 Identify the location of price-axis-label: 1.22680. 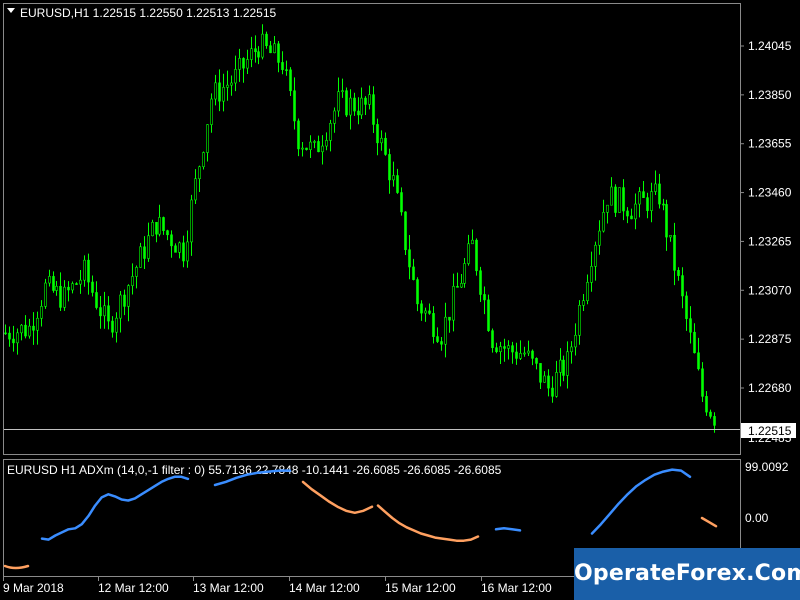
(770, 388).